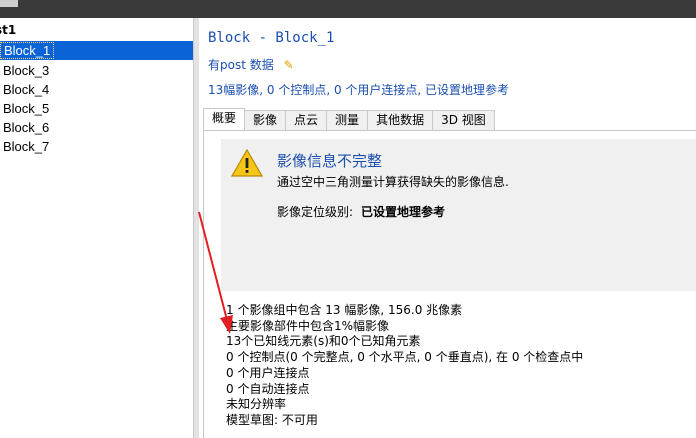 This screenshot has height=438, width=696. I want to click on positioning-level: 影像定位级别: 已设置地理参考, so click(361, 211).